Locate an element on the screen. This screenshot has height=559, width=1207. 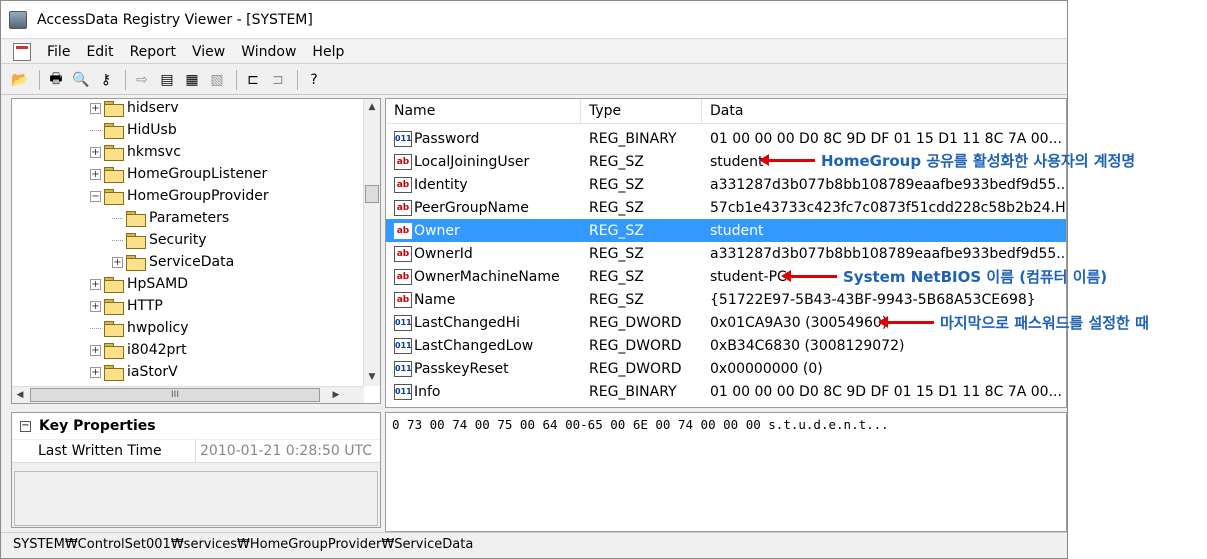
tree-item-label: HidUsb is located at coordinates (152, 130).